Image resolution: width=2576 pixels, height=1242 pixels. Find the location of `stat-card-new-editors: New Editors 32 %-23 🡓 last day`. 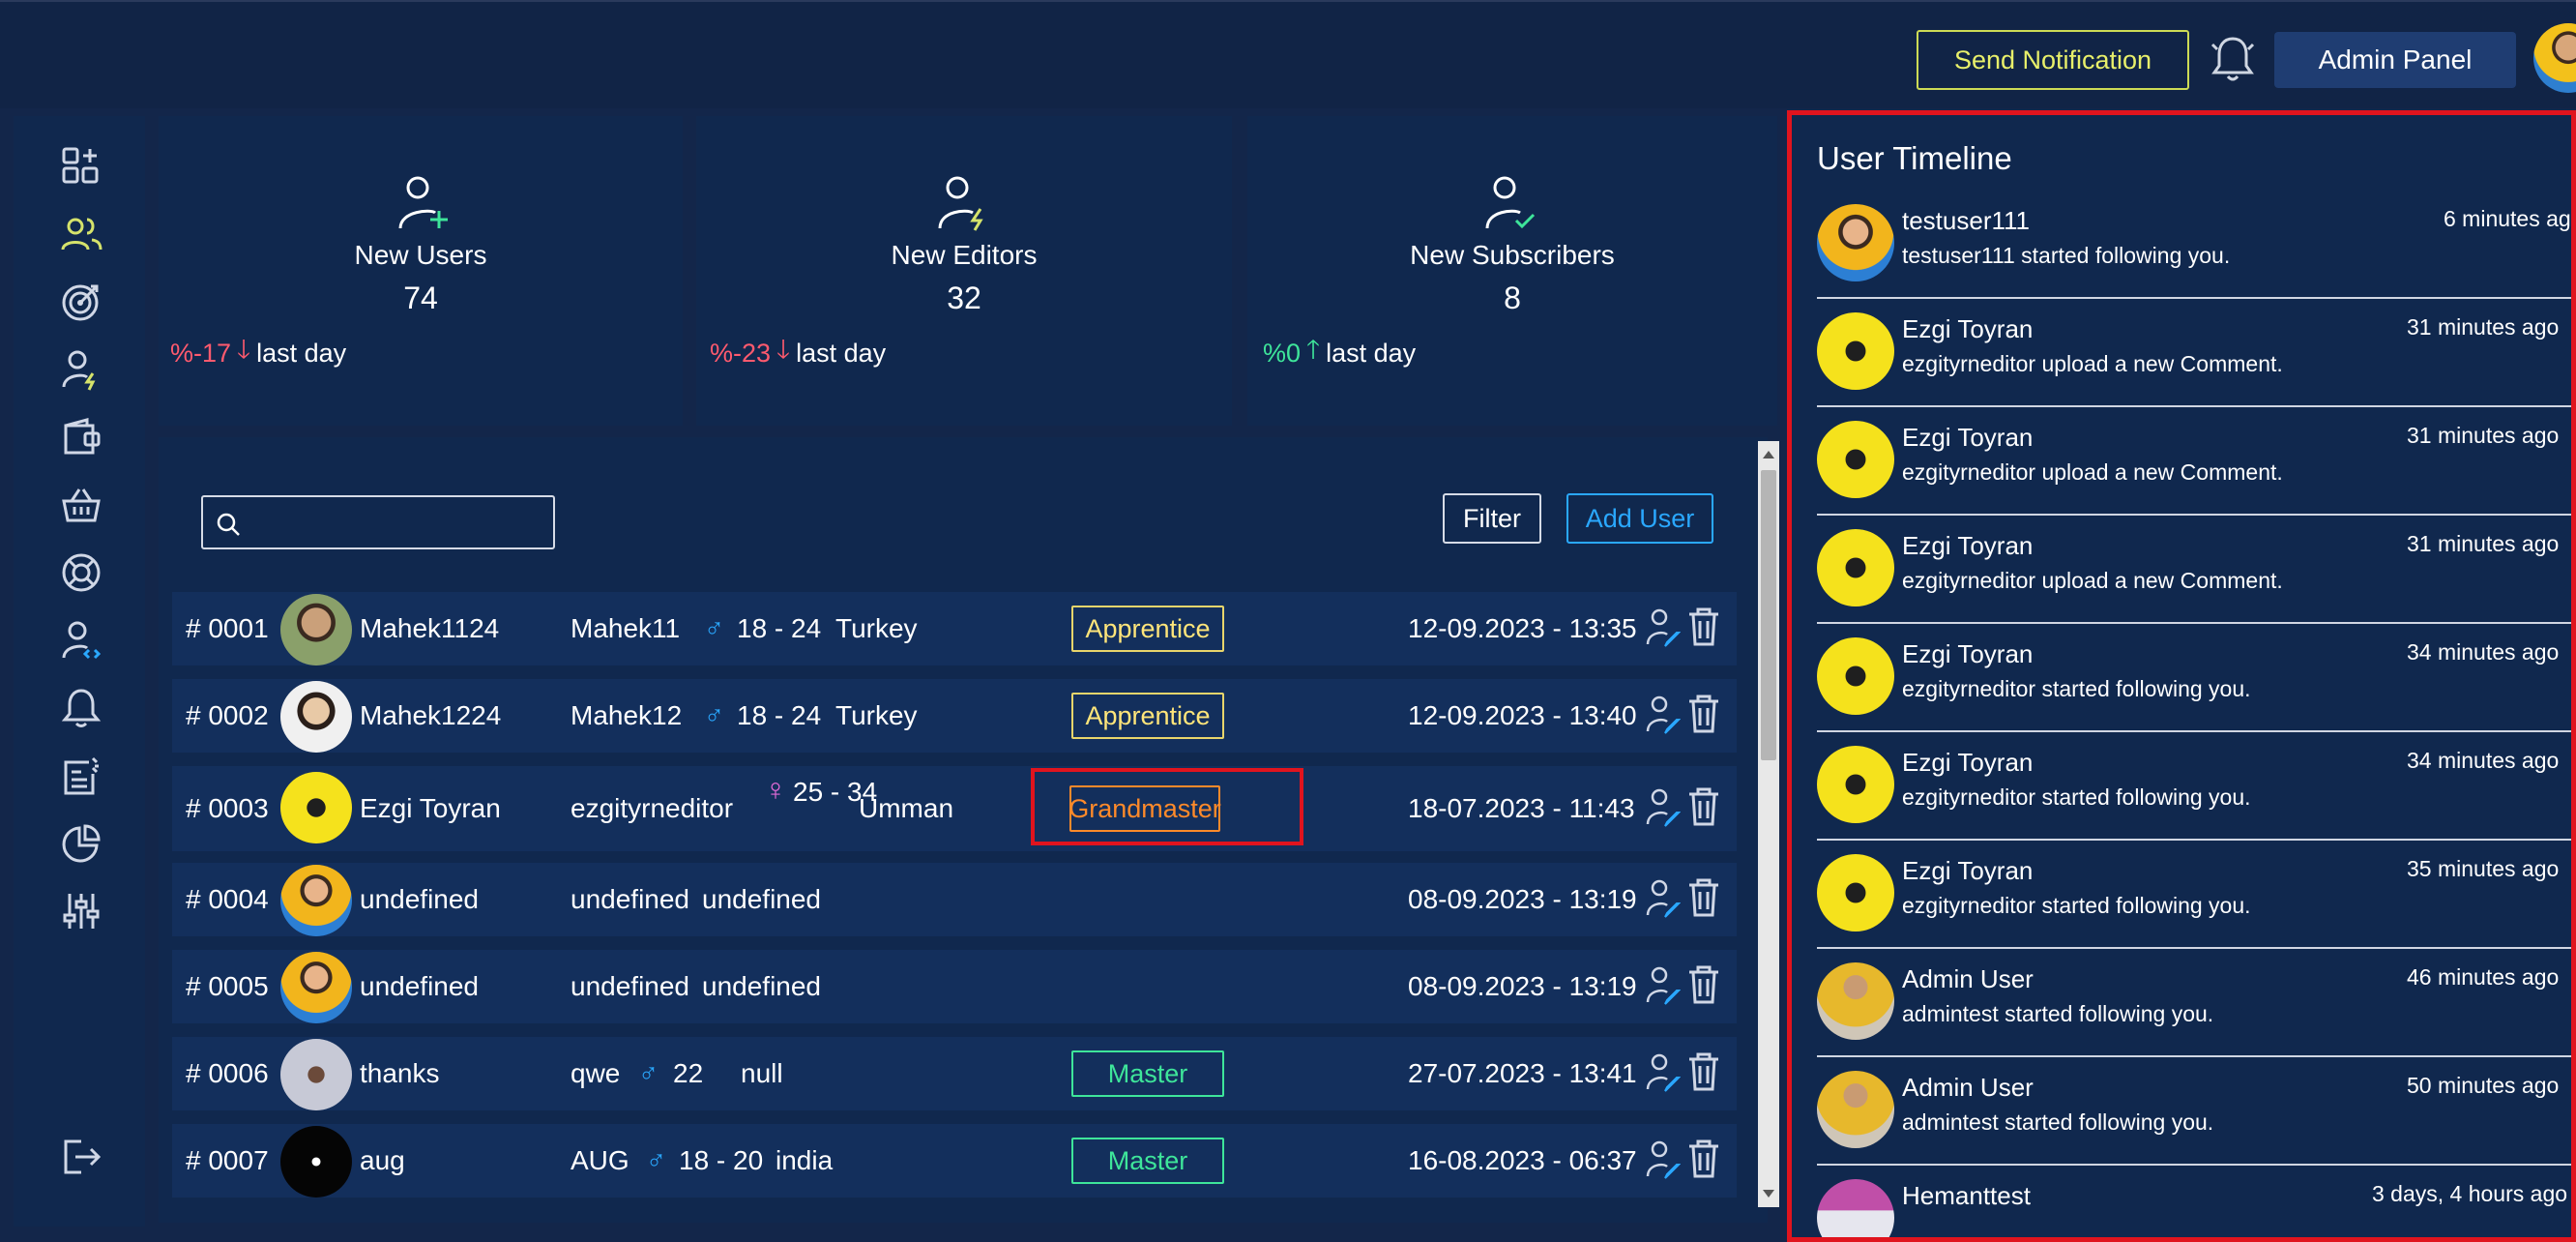

stat-card-new-editors: New Editors 32 %-23 🡓 last day is located at coordinates (964, 271).